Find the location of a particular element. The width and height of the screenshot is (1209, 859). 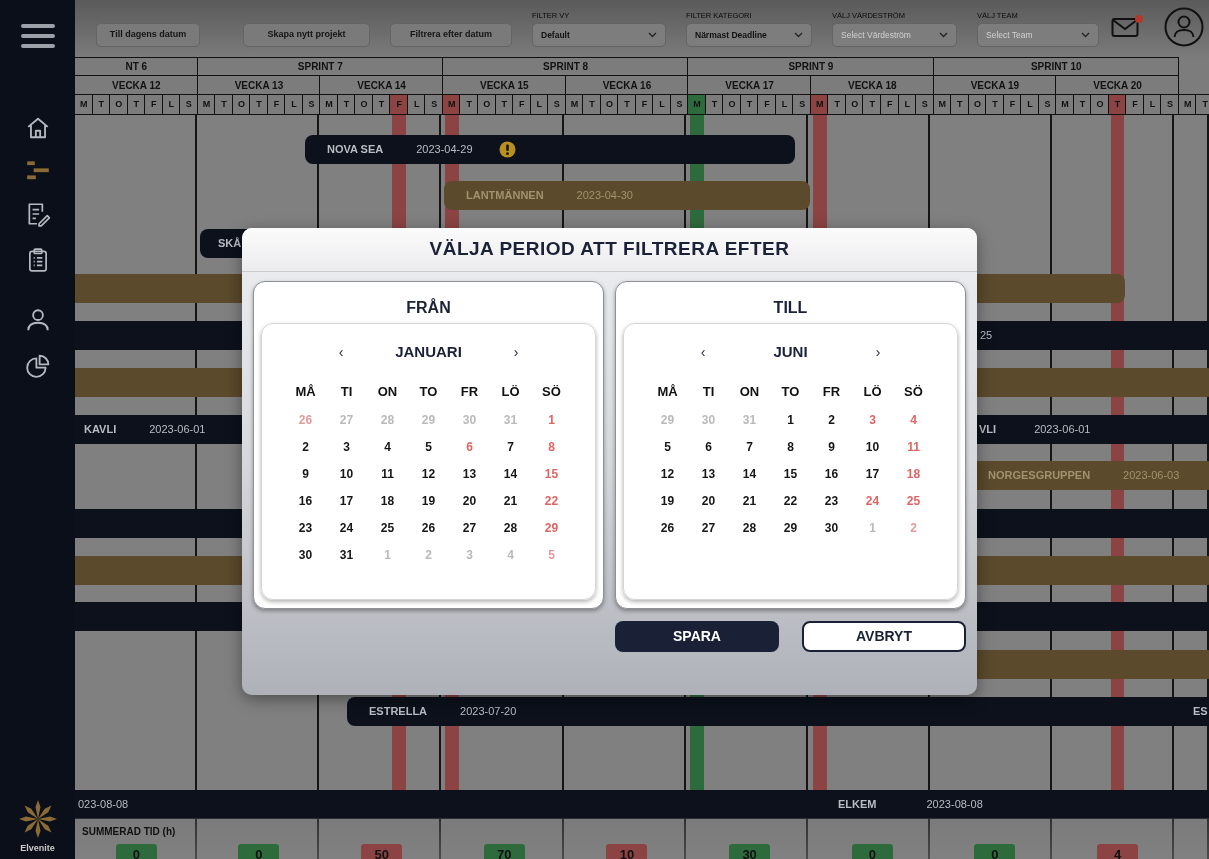

dropdown-value: Default is located at coordinates (555, 35).